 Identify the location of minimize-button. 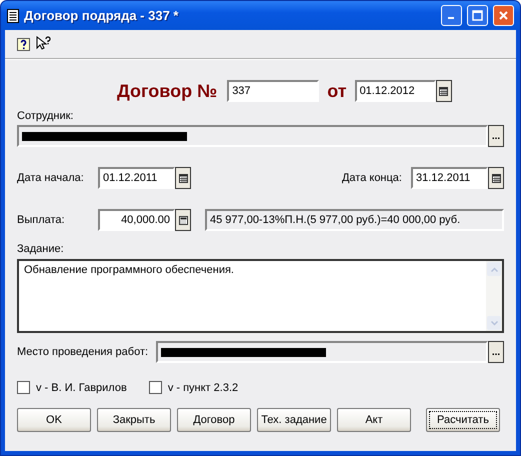
(451, 15).